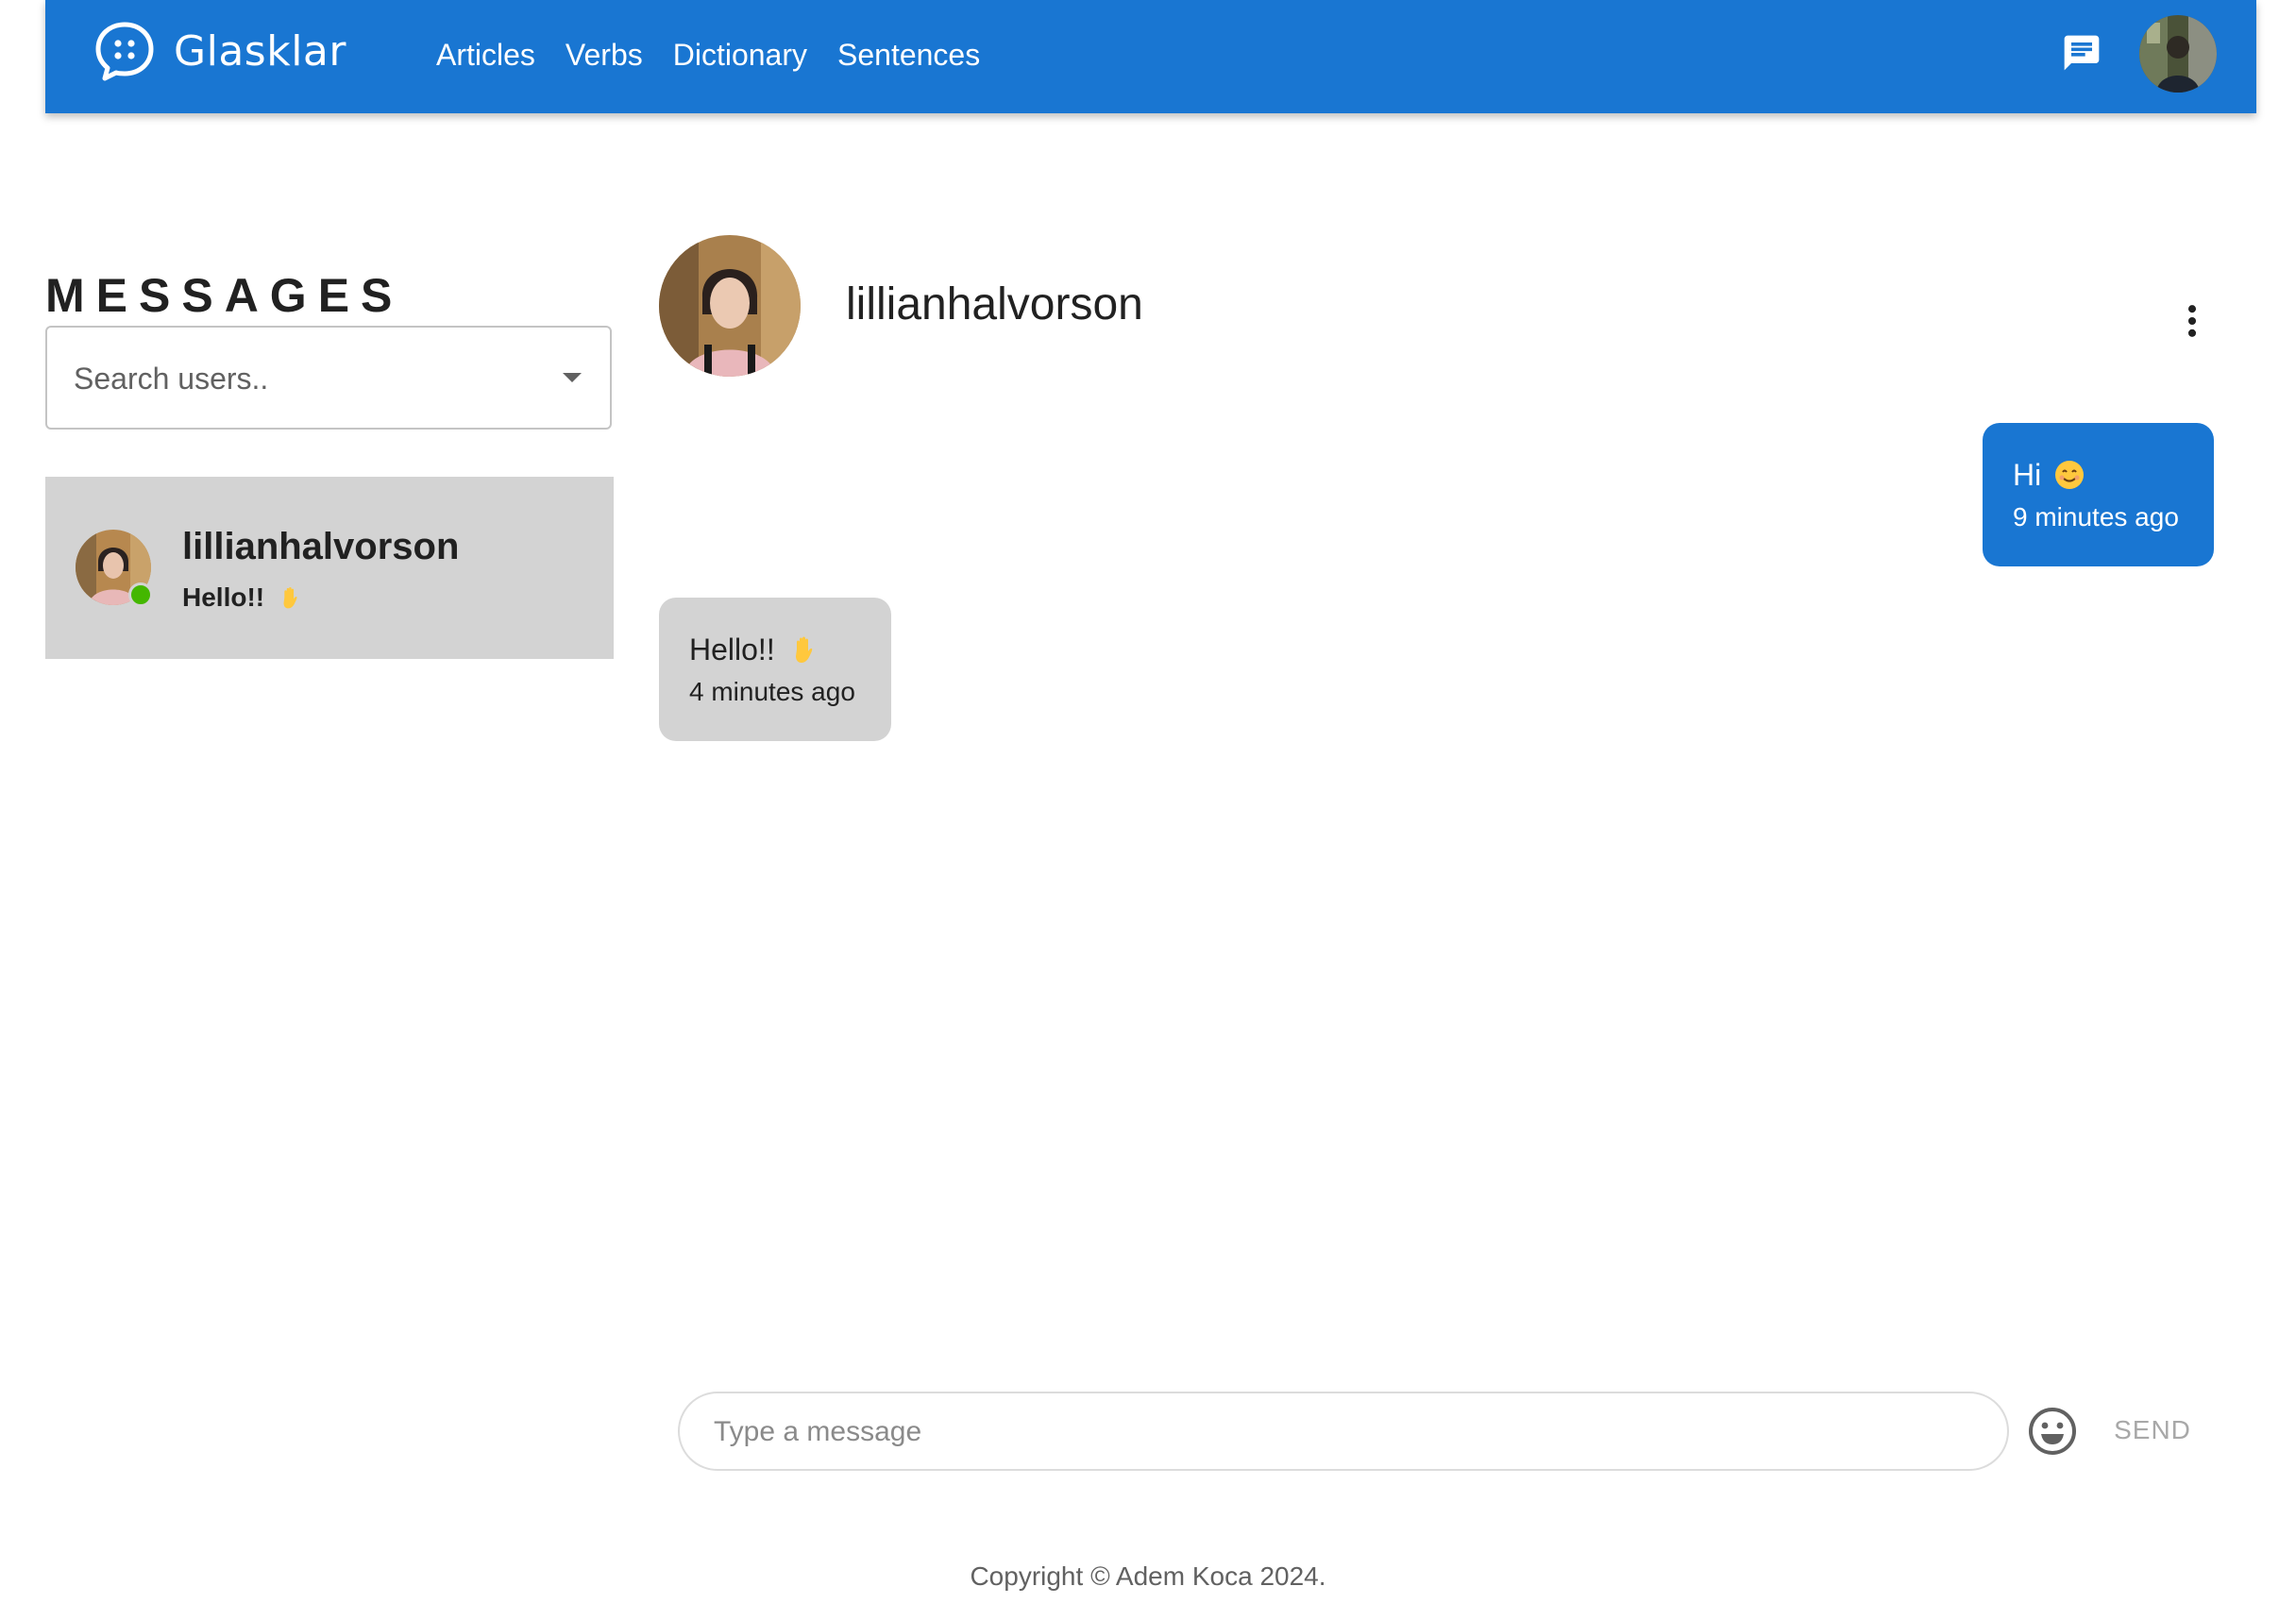 The width and height of the screenshot is (2296, 1620). What do you see at coordinates (224, 295) in the screenshot?
I see `messages-heading: MESSAGES` at bounding box center [224, 295].